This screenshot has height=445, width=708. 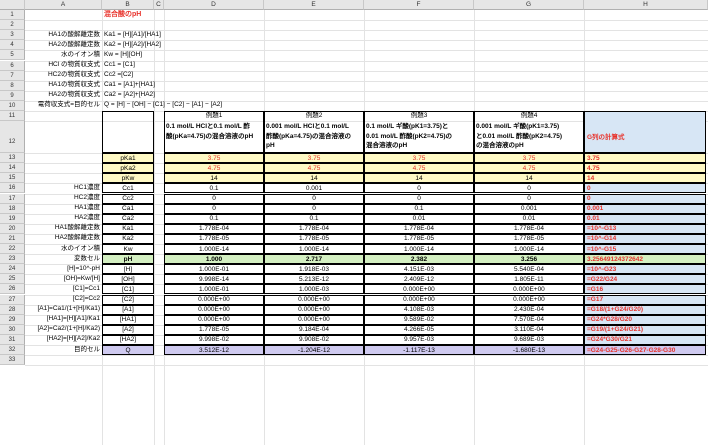 I want to click on value-cell: 1.000E-03, so click(x=314, y=289).